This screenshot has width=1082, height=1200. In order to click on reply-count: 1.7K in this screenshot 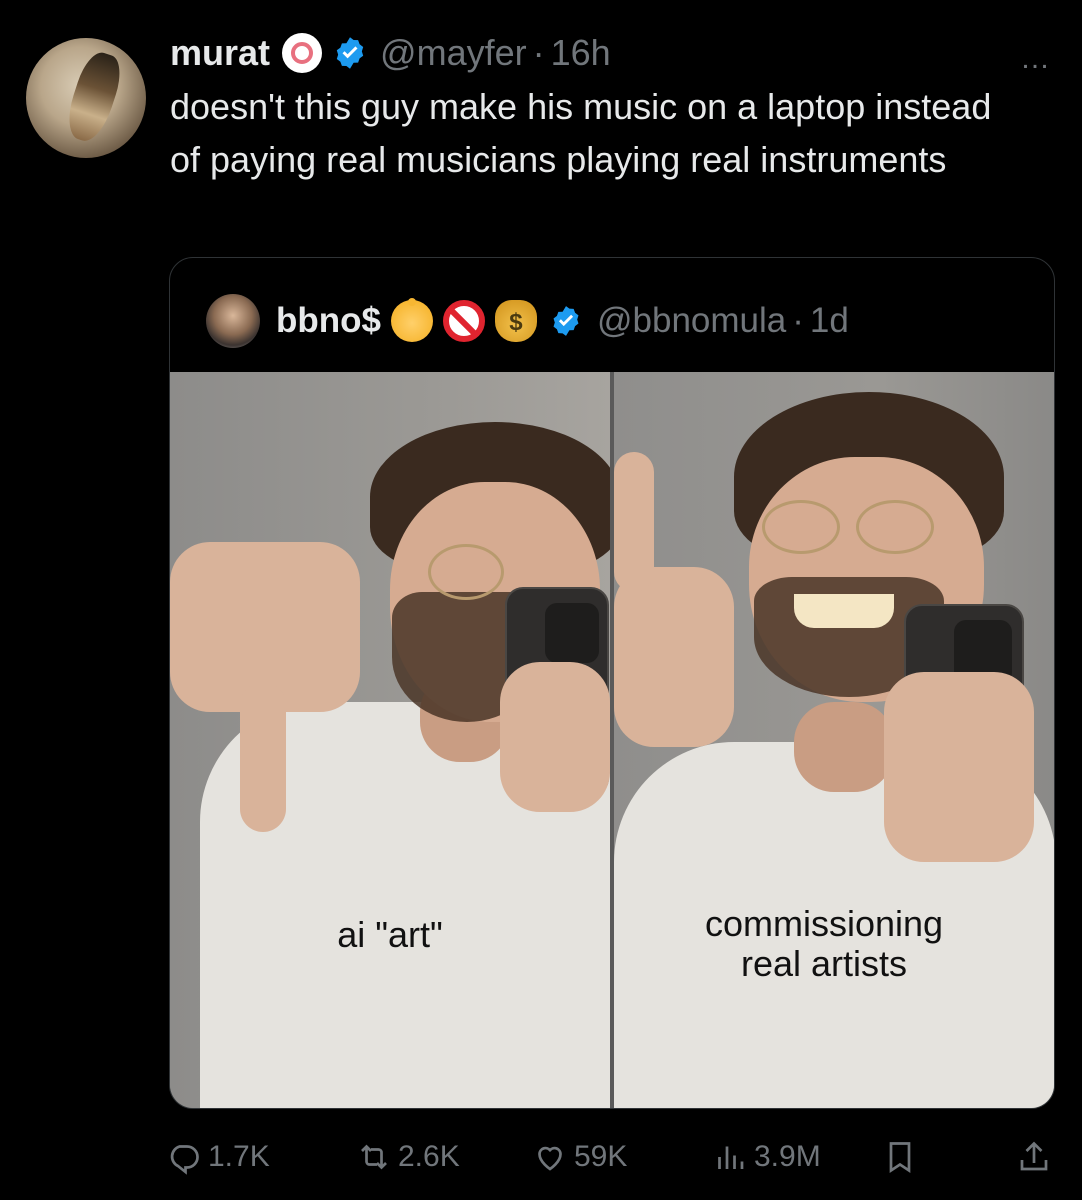, I will do `click(239, 1156)`.